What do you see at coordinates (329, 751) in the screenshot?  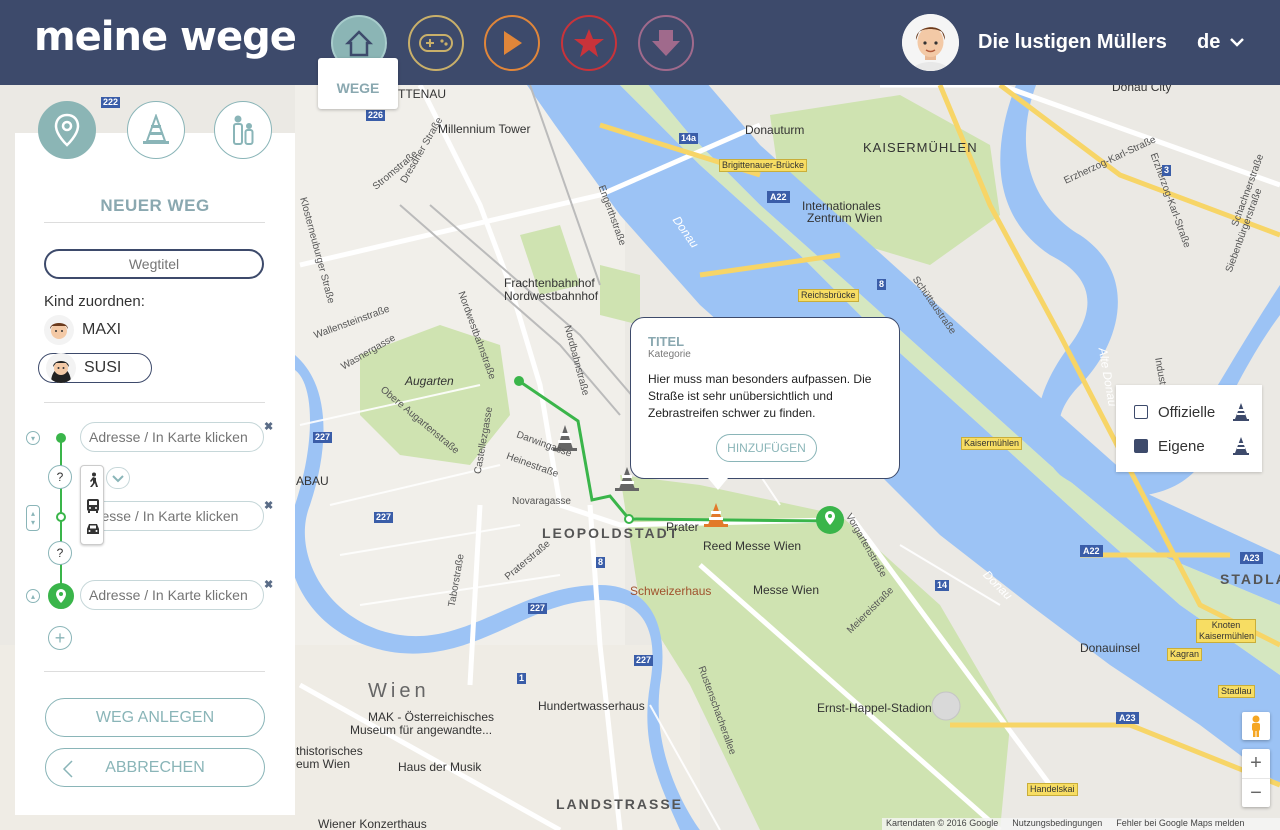 I see `map-label-histor1: thistorisches` at bounding box center [329, 751].